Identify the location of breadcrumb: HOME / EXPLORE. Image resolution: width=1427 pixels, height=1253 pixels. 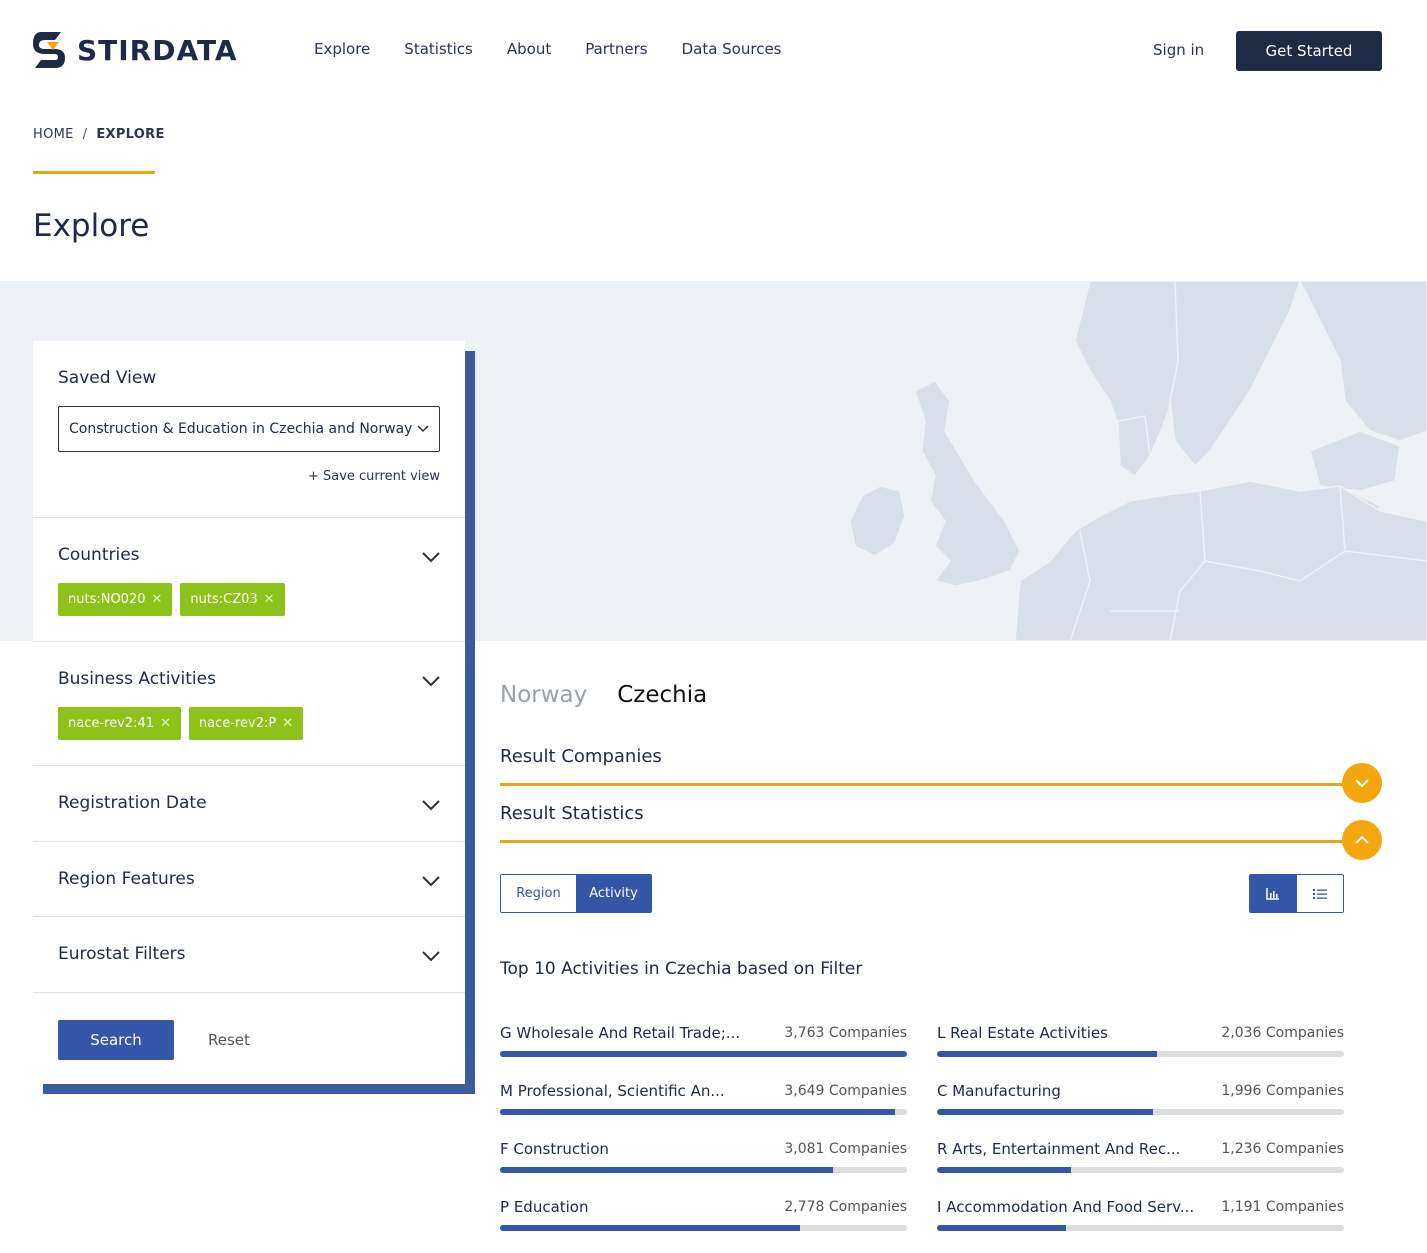
(99, 134).